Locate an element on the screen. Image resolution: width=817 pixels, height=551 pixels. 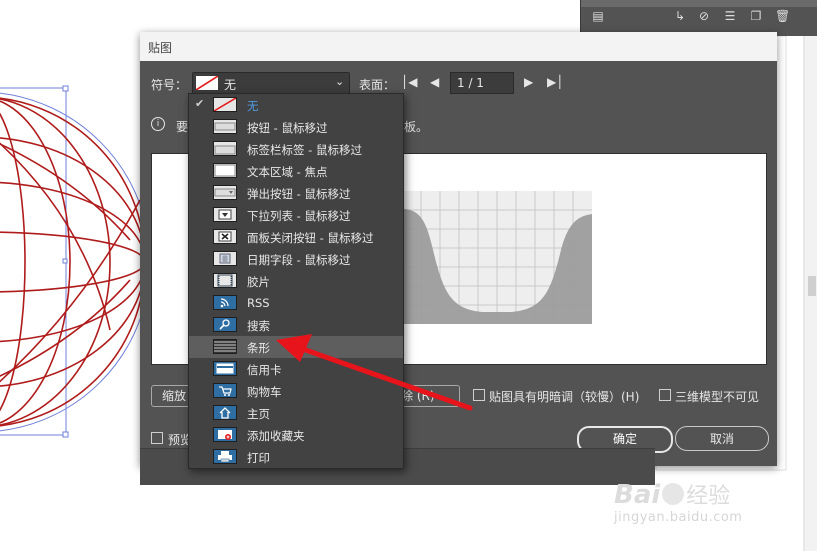
paw-logo-icon is located at coordinates (673, 494).